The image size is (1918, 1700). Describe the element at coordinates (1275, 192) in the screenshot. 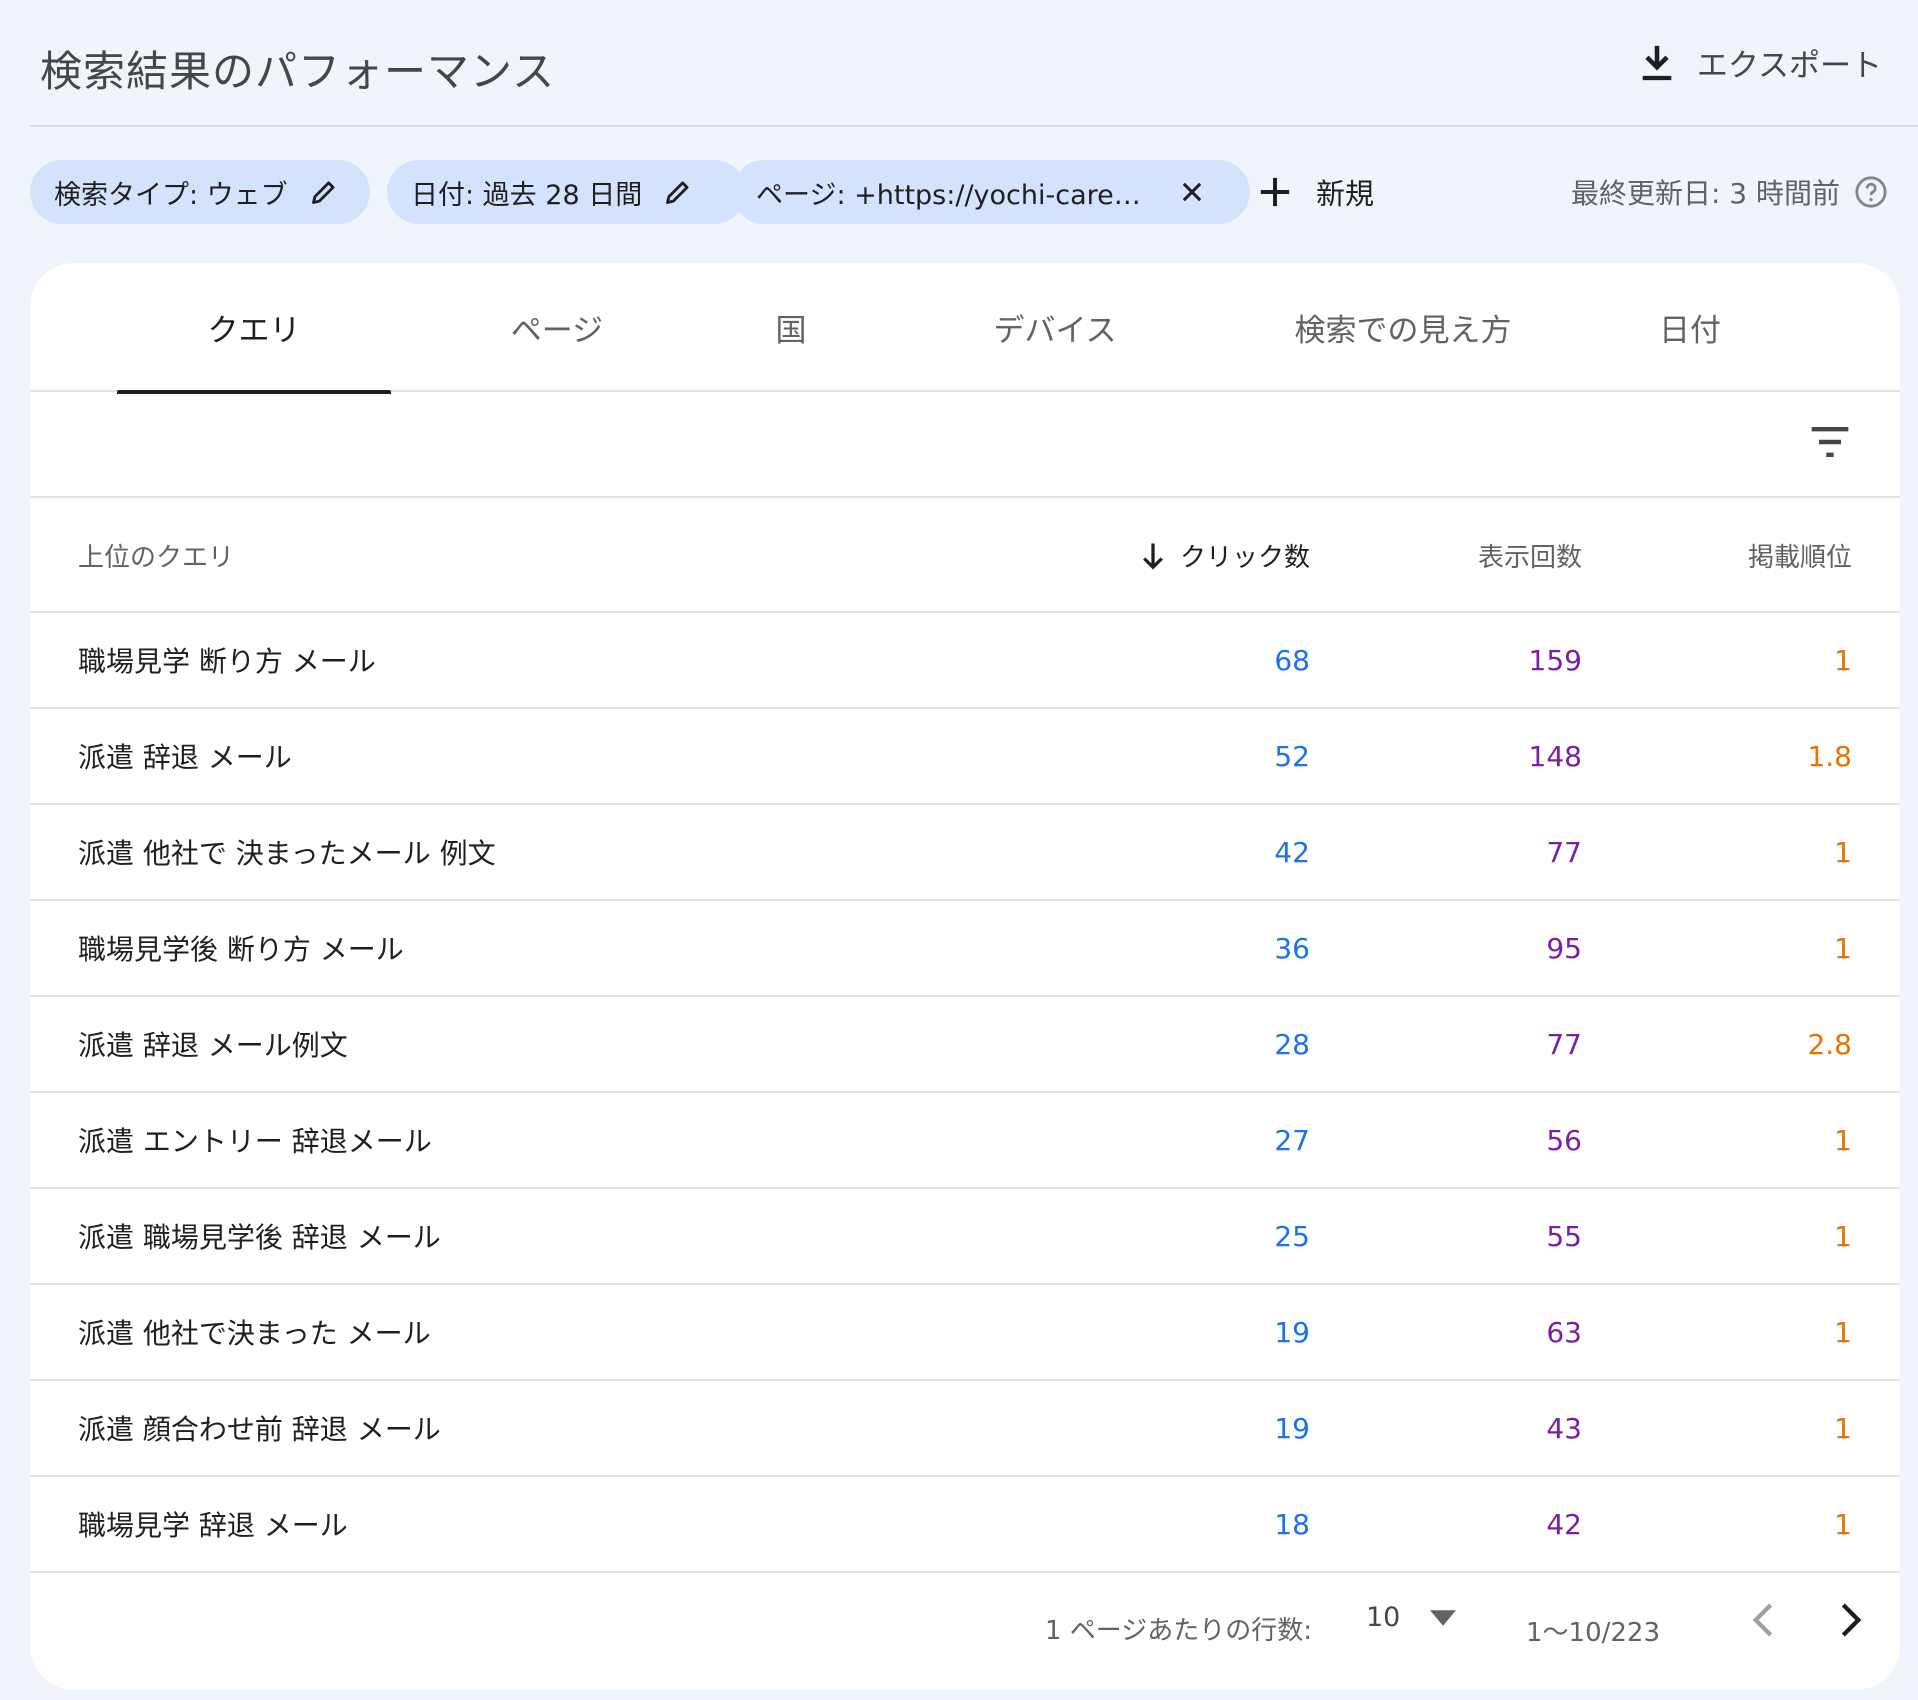

I see `plus-icon` at that location.